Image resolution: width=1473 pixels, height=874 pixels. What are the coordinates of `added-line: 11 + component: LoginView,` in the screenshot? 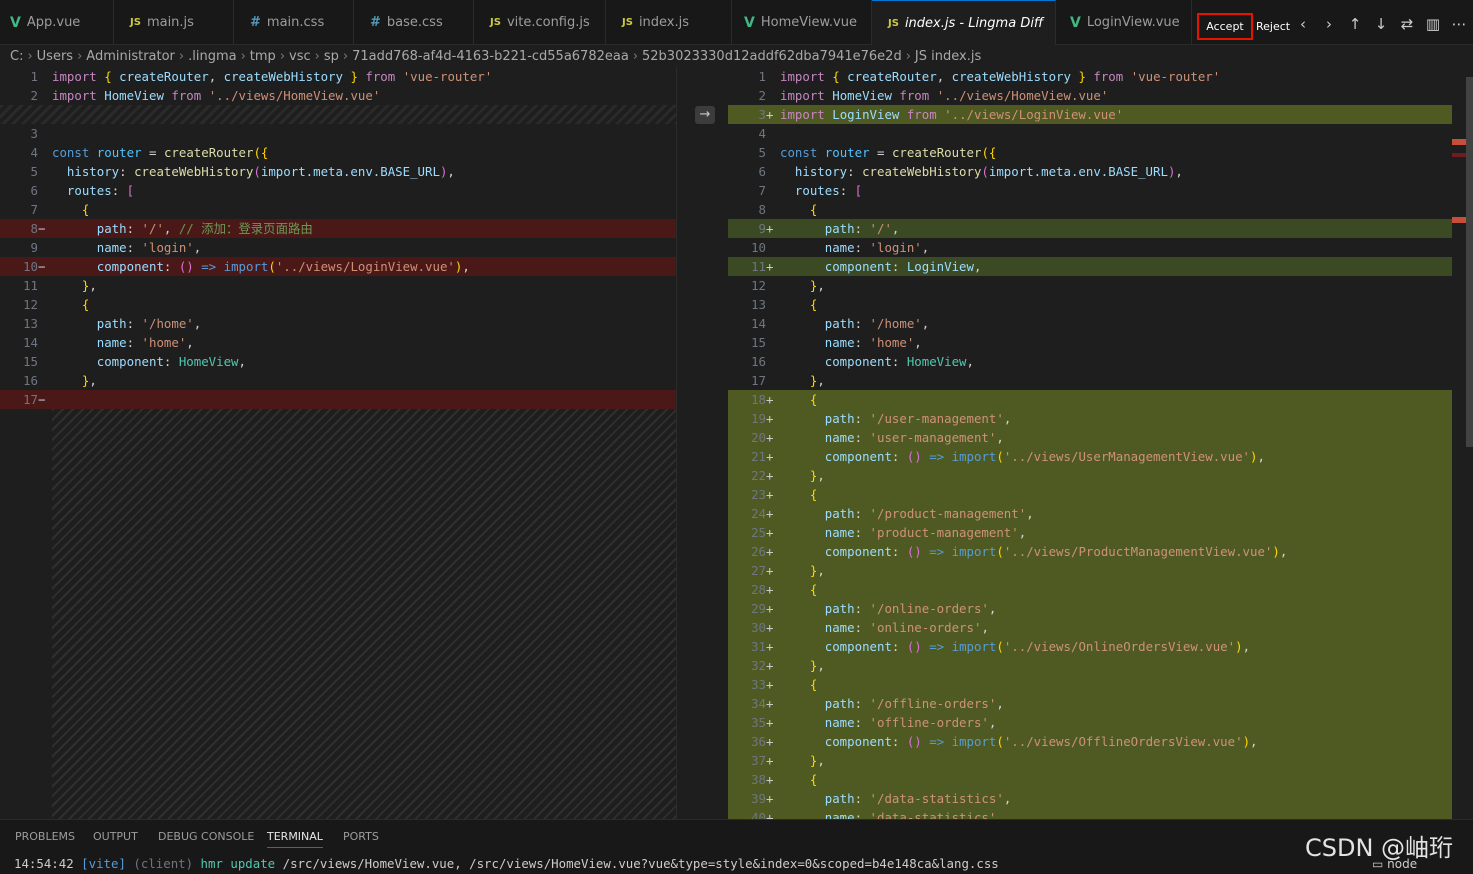 It's located at (1090, 266).